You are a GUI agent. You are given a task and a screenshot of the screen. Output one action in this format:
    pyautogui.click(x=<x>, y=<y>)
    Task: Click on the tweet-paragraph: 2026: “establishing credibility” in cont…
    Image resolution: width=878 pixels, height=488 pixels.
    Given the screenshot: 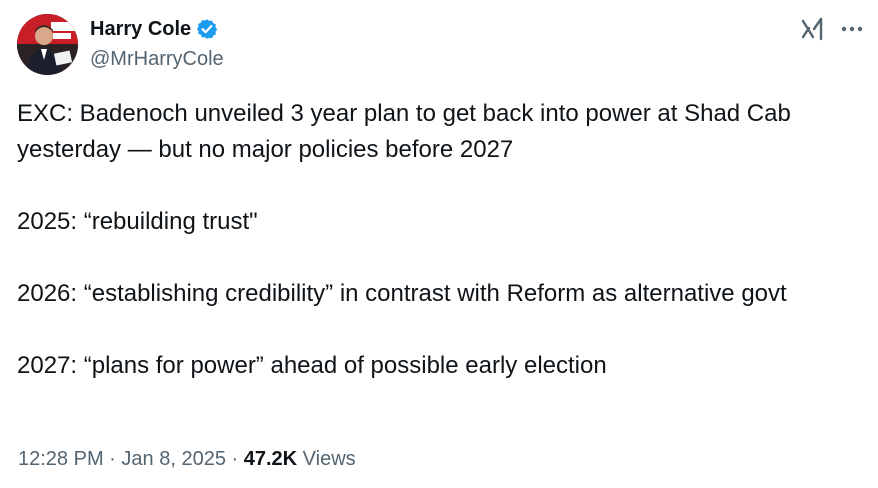 What is the action you would take?
    pyautogui.click(x=402, y=293)
    